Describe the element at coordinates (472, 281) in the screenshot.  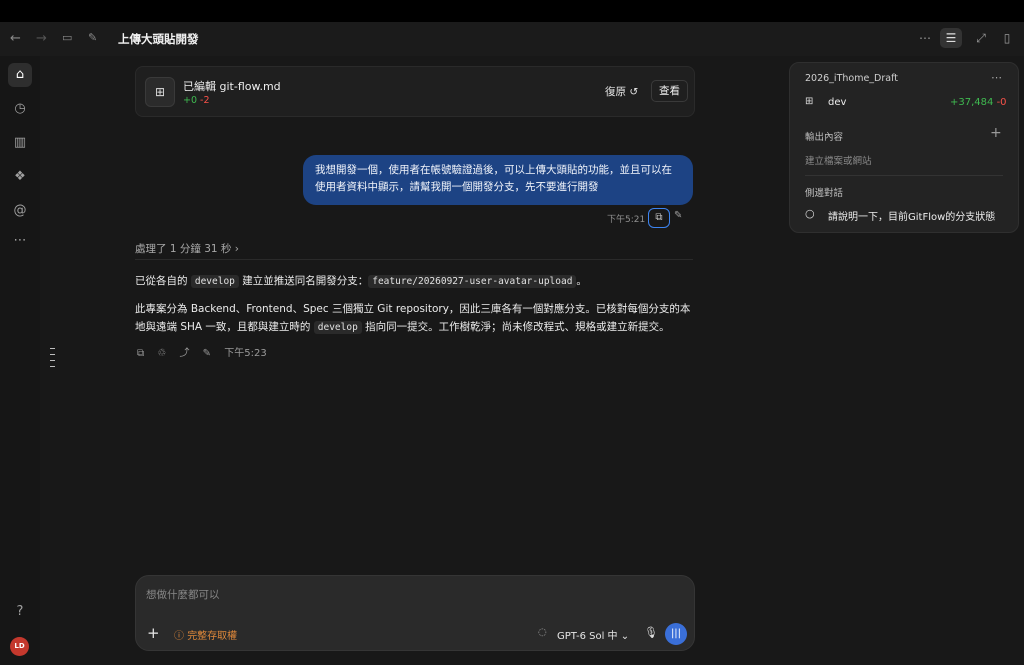
I see `inline-code: feature/20260927-user-avatar-upload` at that location.